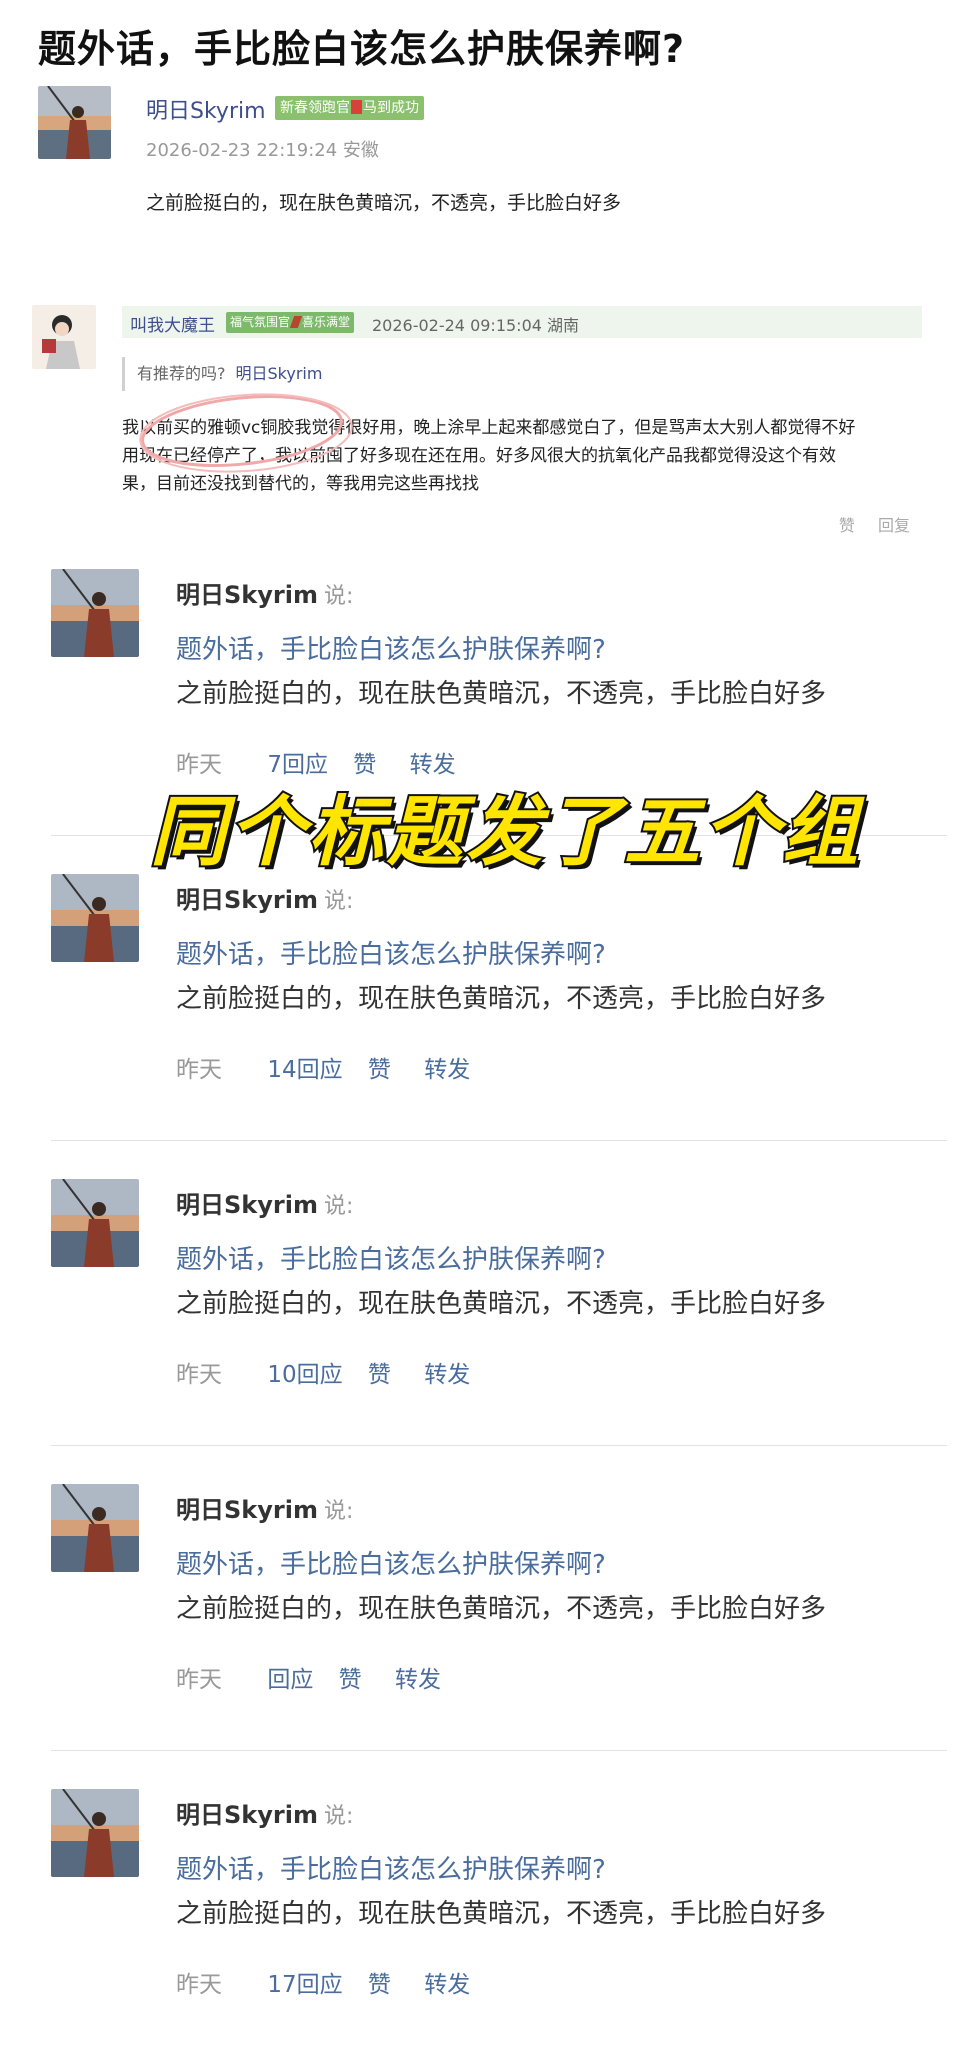 The height and width of the screenshot is (2060, 977). What do you see at coordinates (865, 524) in the screenshot?
I see `reply-actions: 赞 回复` at bounding box center [865, 524].